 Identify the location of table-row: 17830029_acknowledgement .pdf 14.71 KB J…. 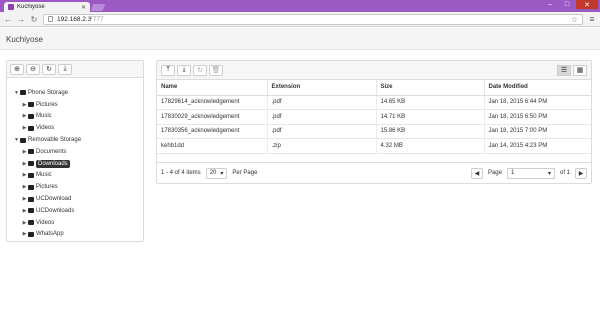
(374, 117).